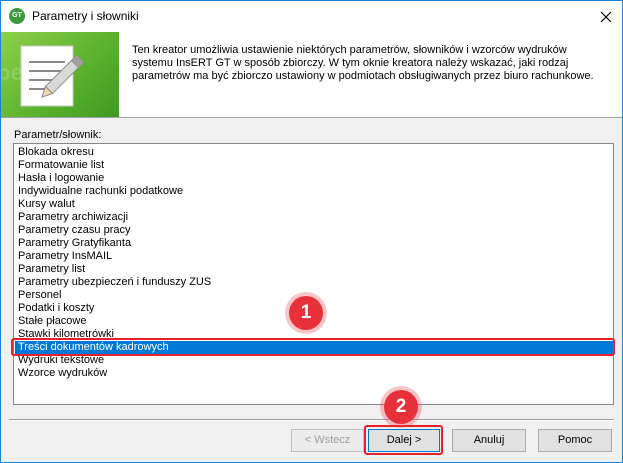  What do you see at coordinates (100, 191) in the screenshot?
I see `list-item: Indywidualne rachunki podatkowe` at bounding box center [100, 191].